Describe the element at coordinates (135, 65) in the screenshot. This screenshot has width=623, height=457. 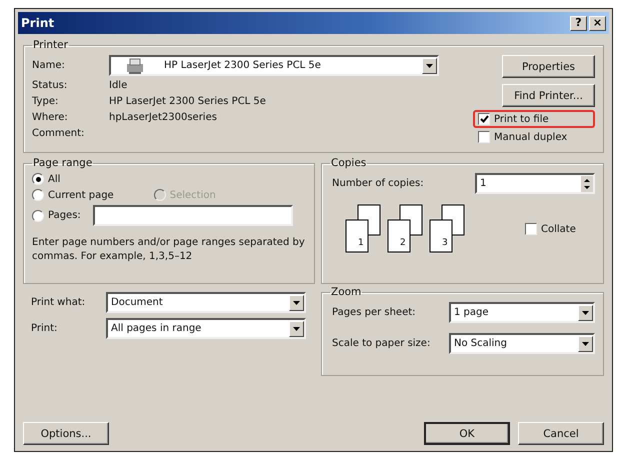
I see `printer-icon` at that location.